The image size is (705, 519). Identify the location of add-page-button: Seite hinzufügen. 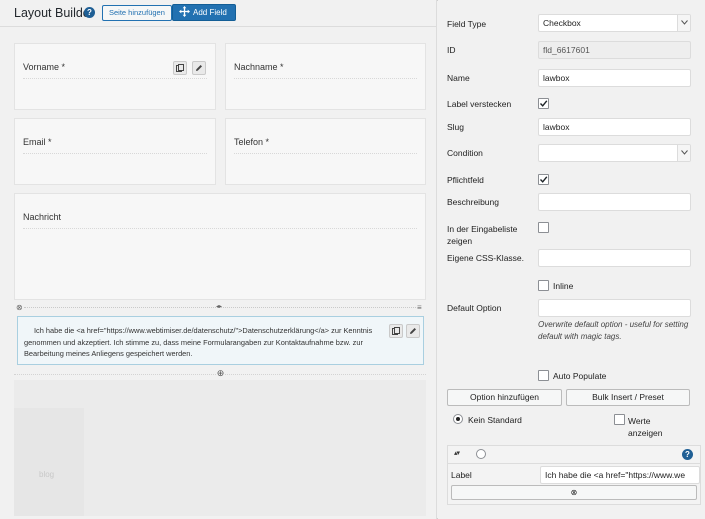
(137, 13).